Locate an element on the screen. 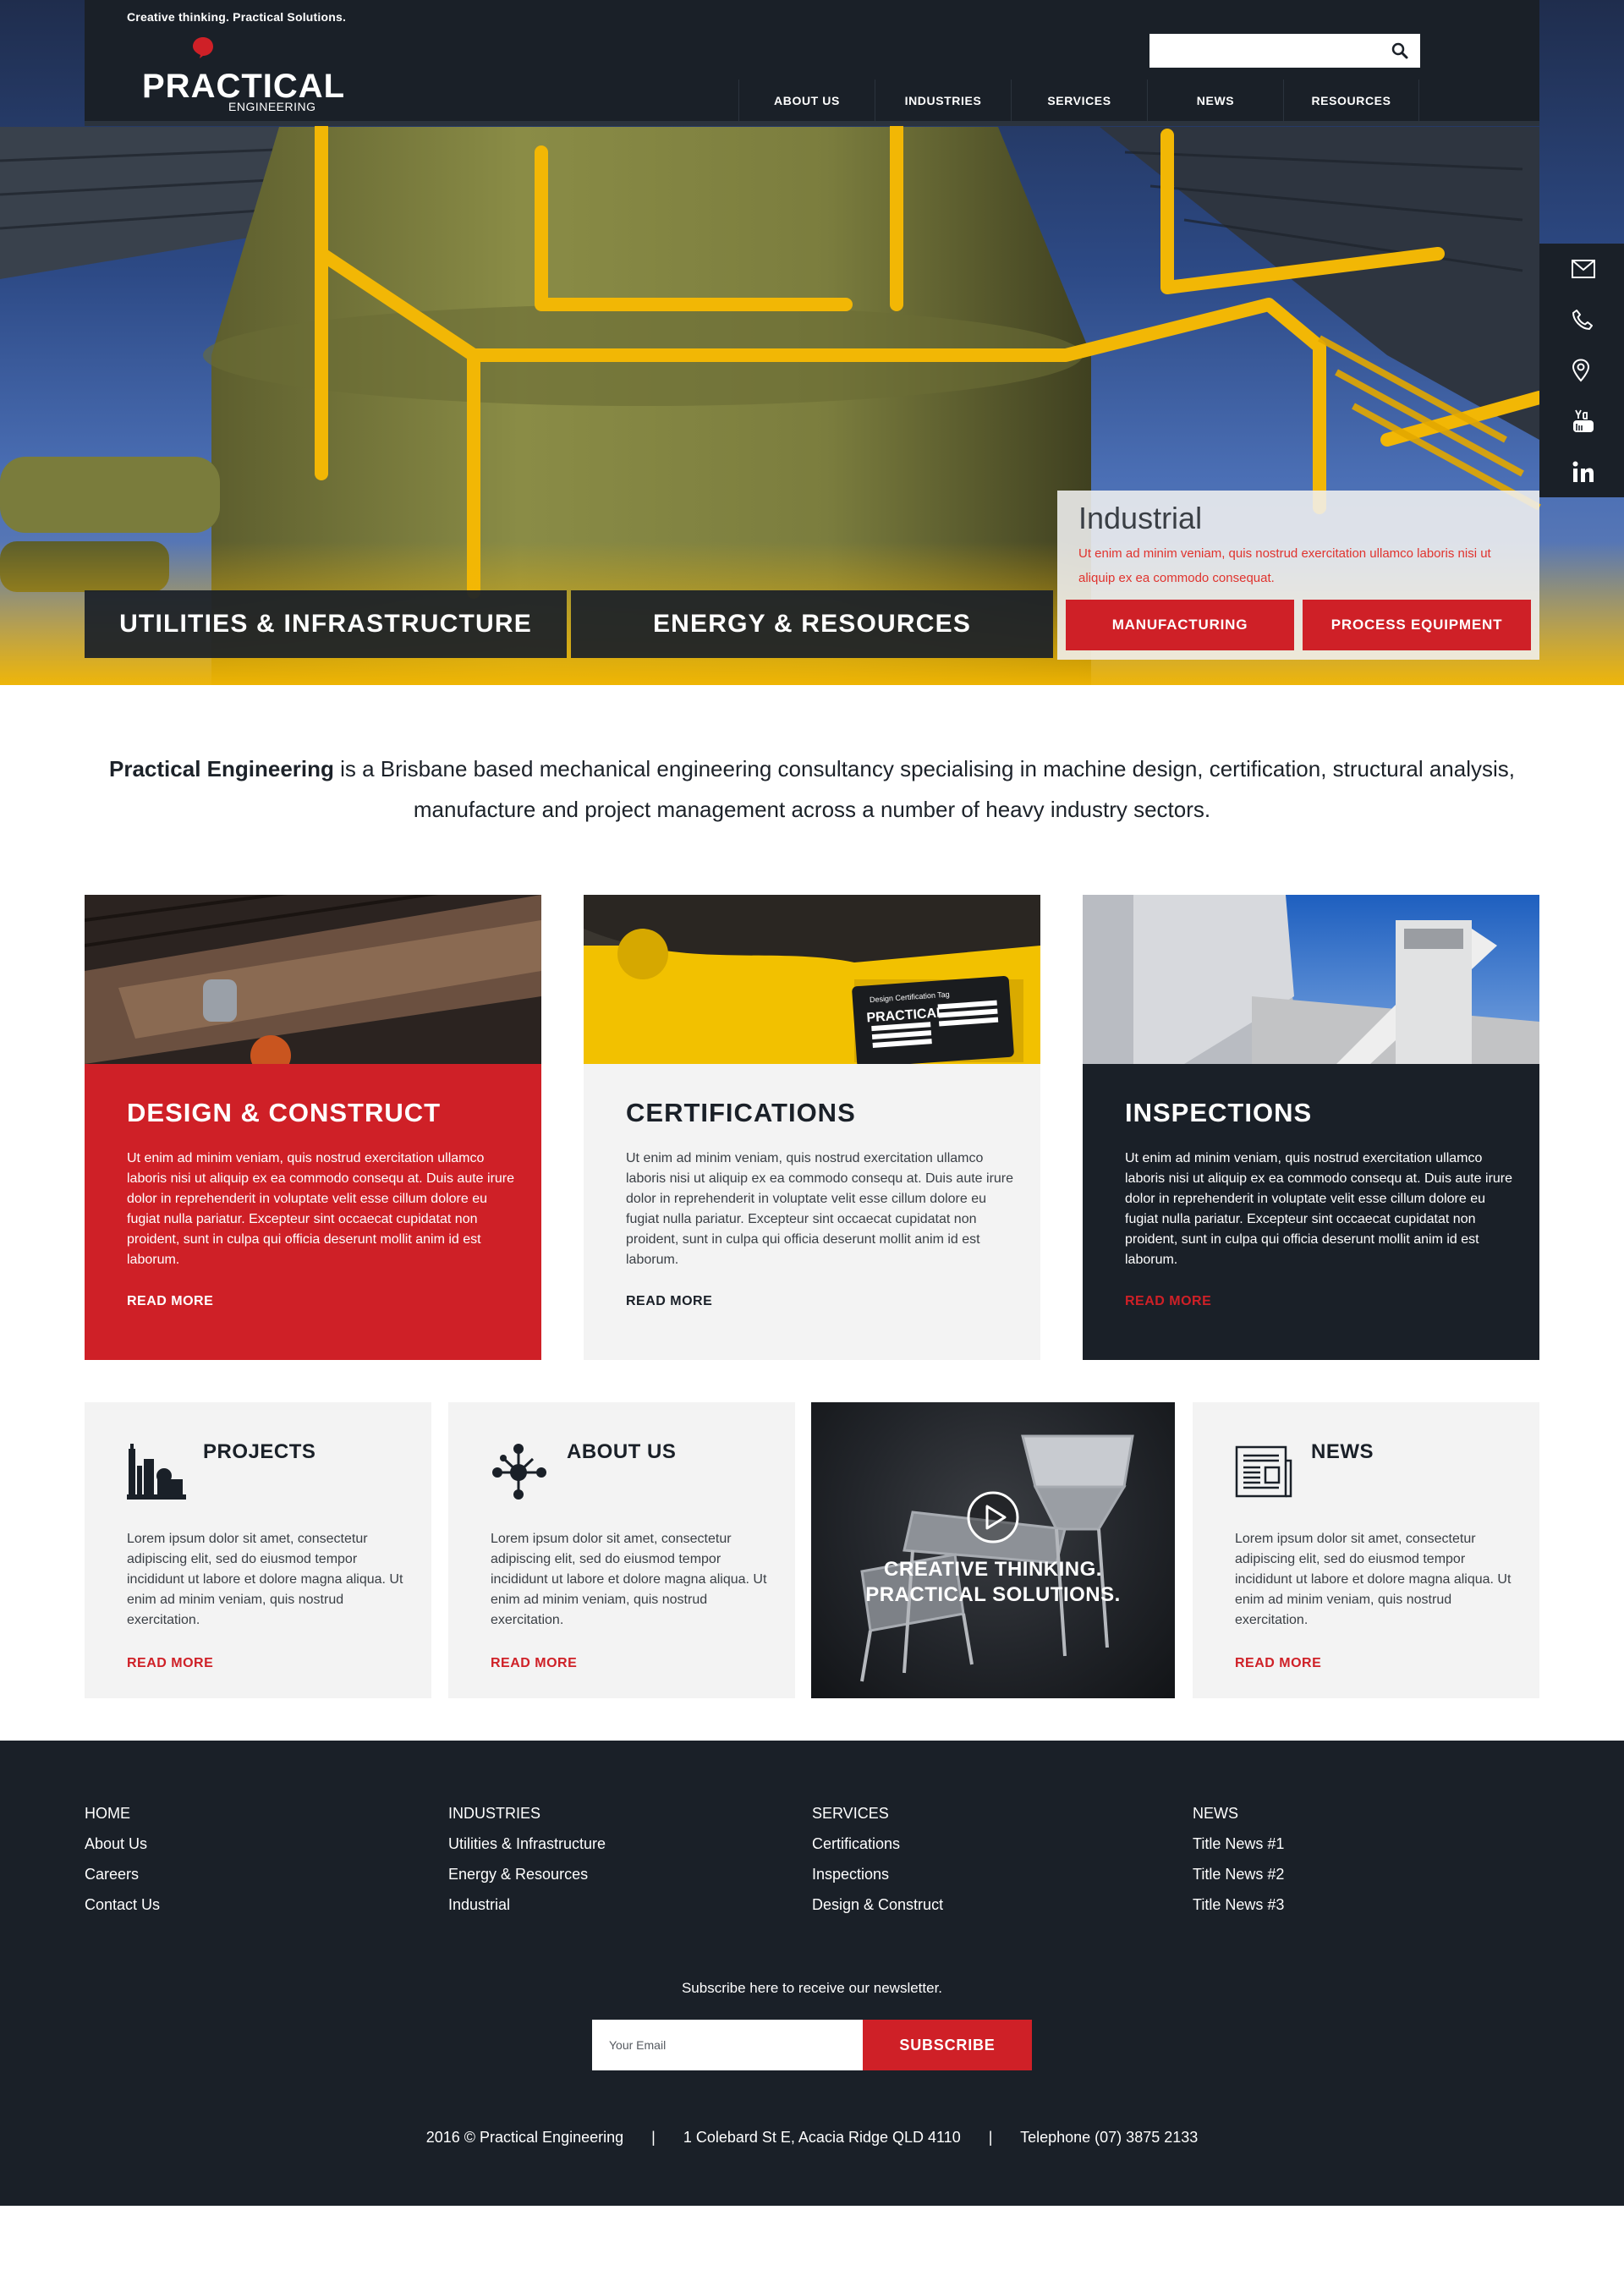 Image resolution: width=1624 pixels, height=2292 pixels. email-field is located at coordinates (728, 2045).